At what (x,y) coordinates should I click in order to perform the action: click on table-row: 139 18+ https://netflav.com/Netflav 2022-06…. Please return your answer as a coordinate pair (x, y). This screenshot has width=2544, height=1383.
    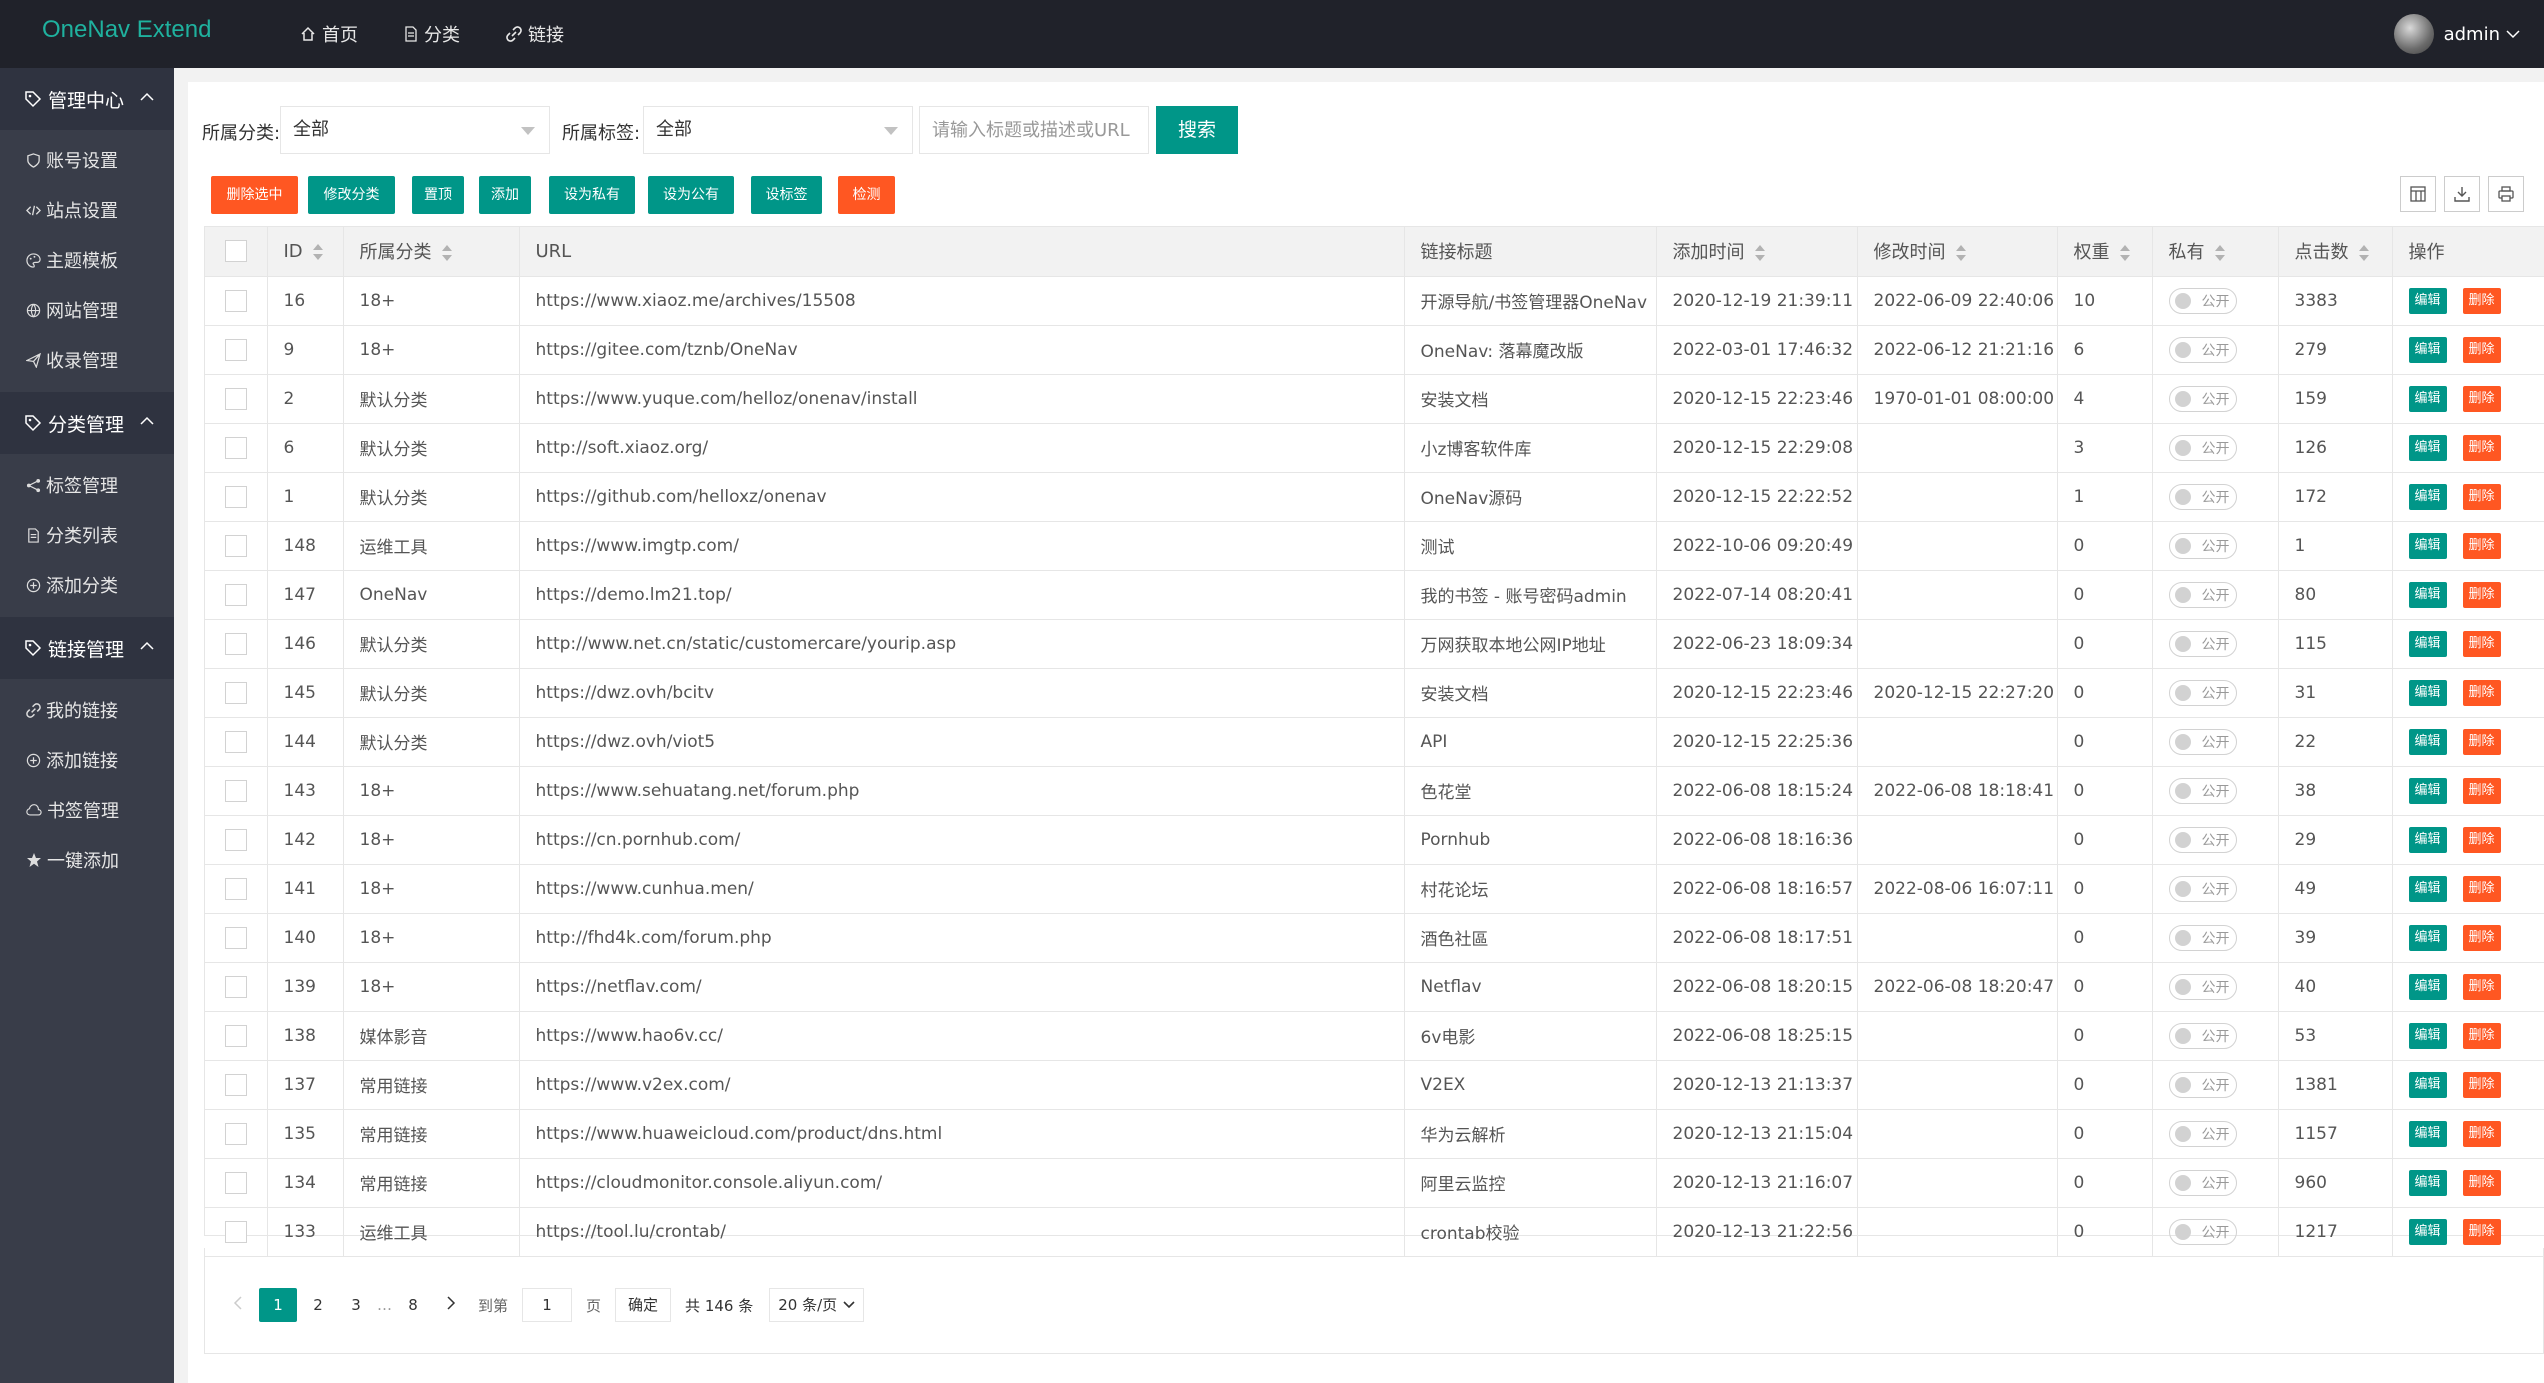
    Looking at the image, I should click on (1374, 987).